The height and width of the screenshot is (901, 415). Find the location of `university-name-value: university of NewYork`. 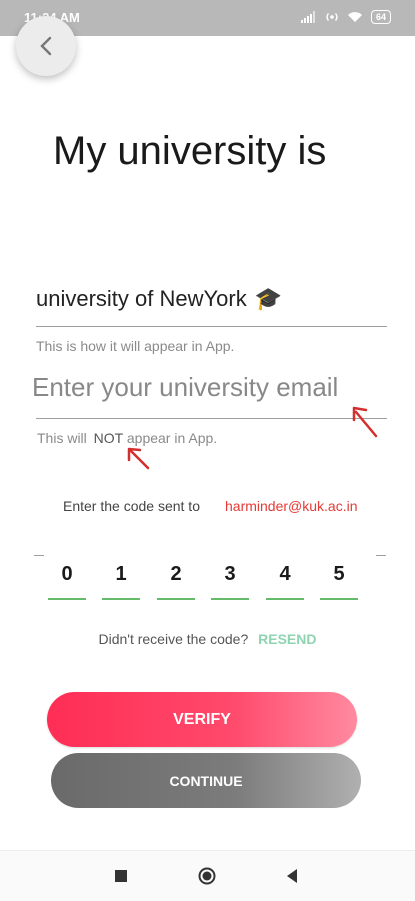

university-name-value: university of NewYork is located at coordinates (141, 298).